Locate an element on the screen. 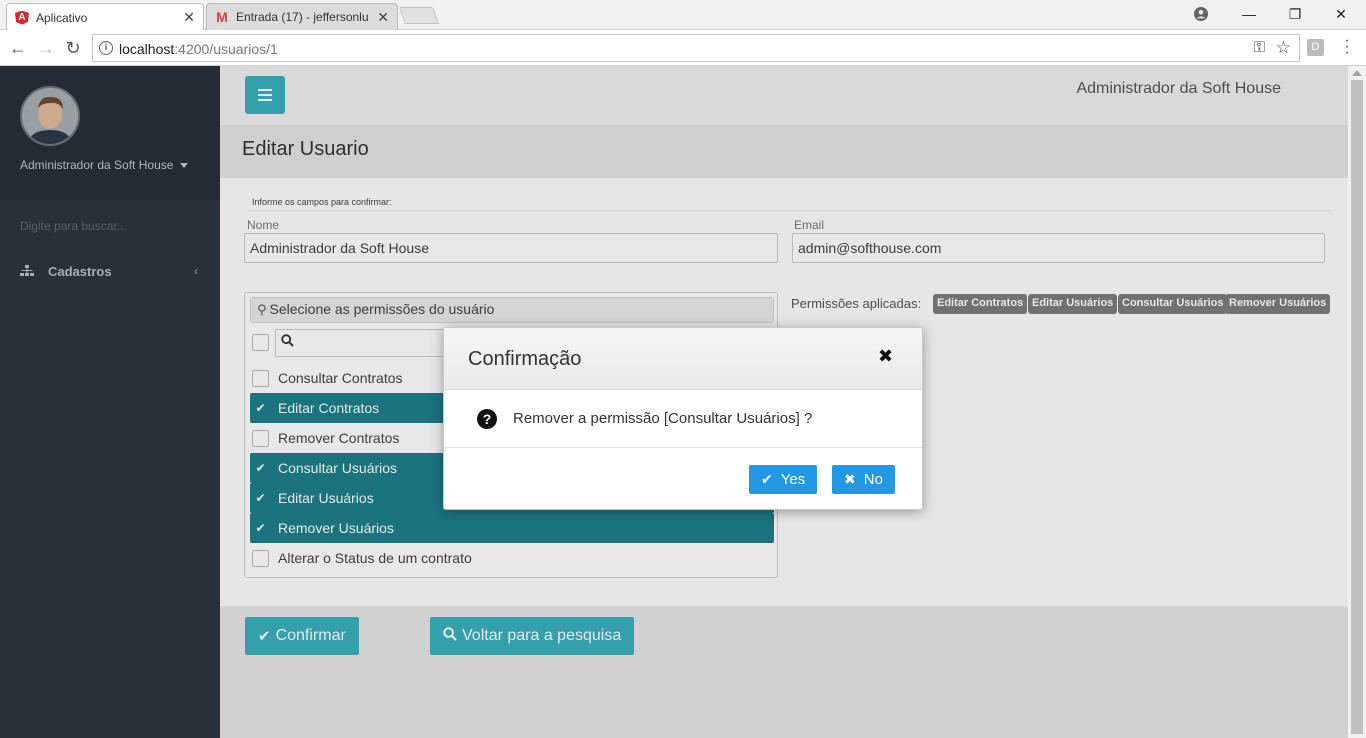  tab-title: Aplicativo is located at coordinates (62, 17).